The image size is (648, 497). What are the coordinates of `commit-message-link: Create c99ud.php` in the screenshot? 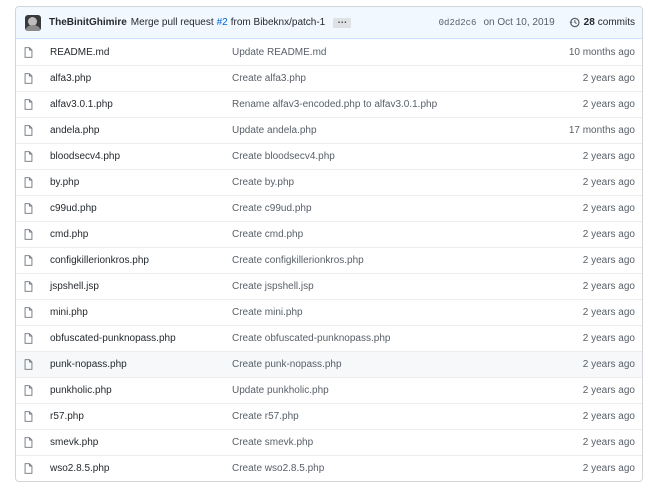 It's located at (373, 208).